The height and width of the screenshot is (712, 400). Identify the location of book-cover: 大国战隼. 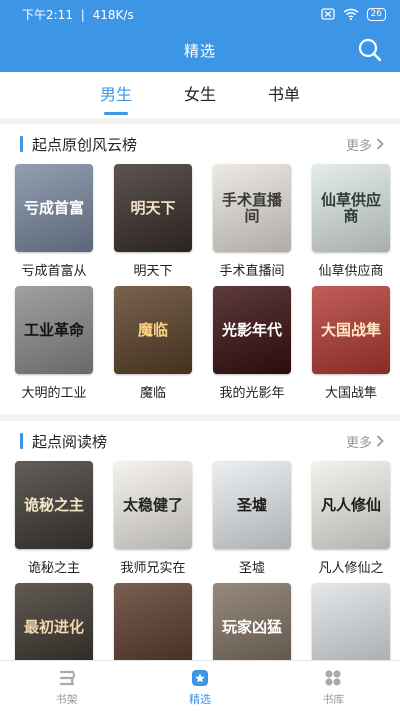
(351, 330).